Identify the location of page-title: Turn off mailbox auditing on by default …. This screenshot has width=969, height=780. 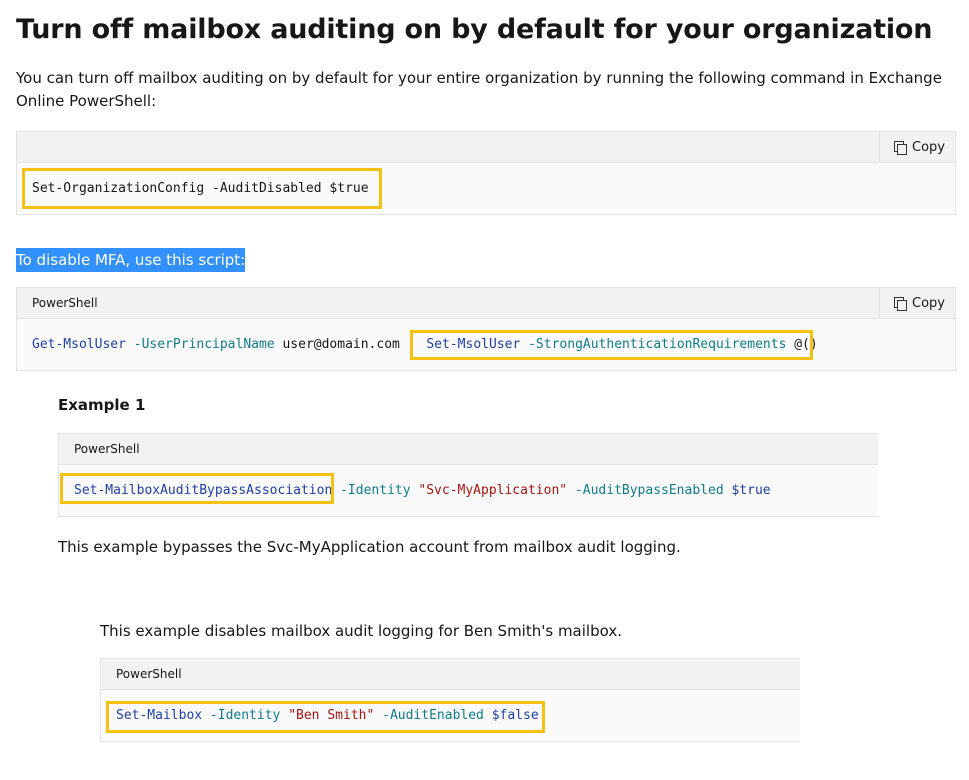
(474, 29).